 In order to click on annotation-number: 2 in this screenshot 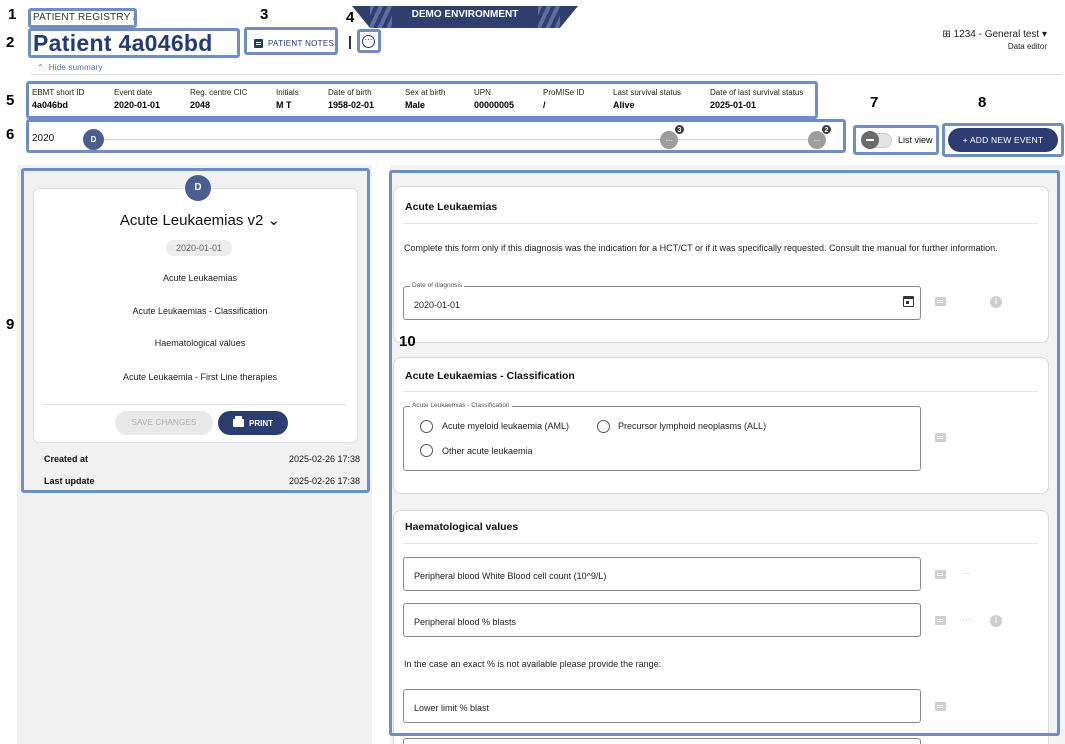, I will do `click(10, 42)`.